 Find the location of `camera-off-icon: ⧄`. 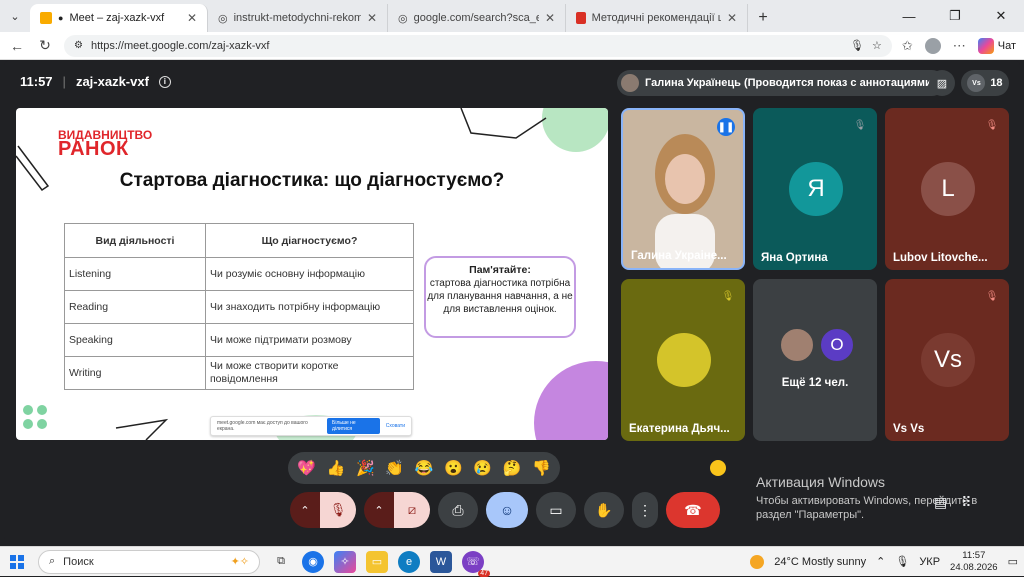

camera-off-icon: ⧄ is located at coordinates (412, 510).